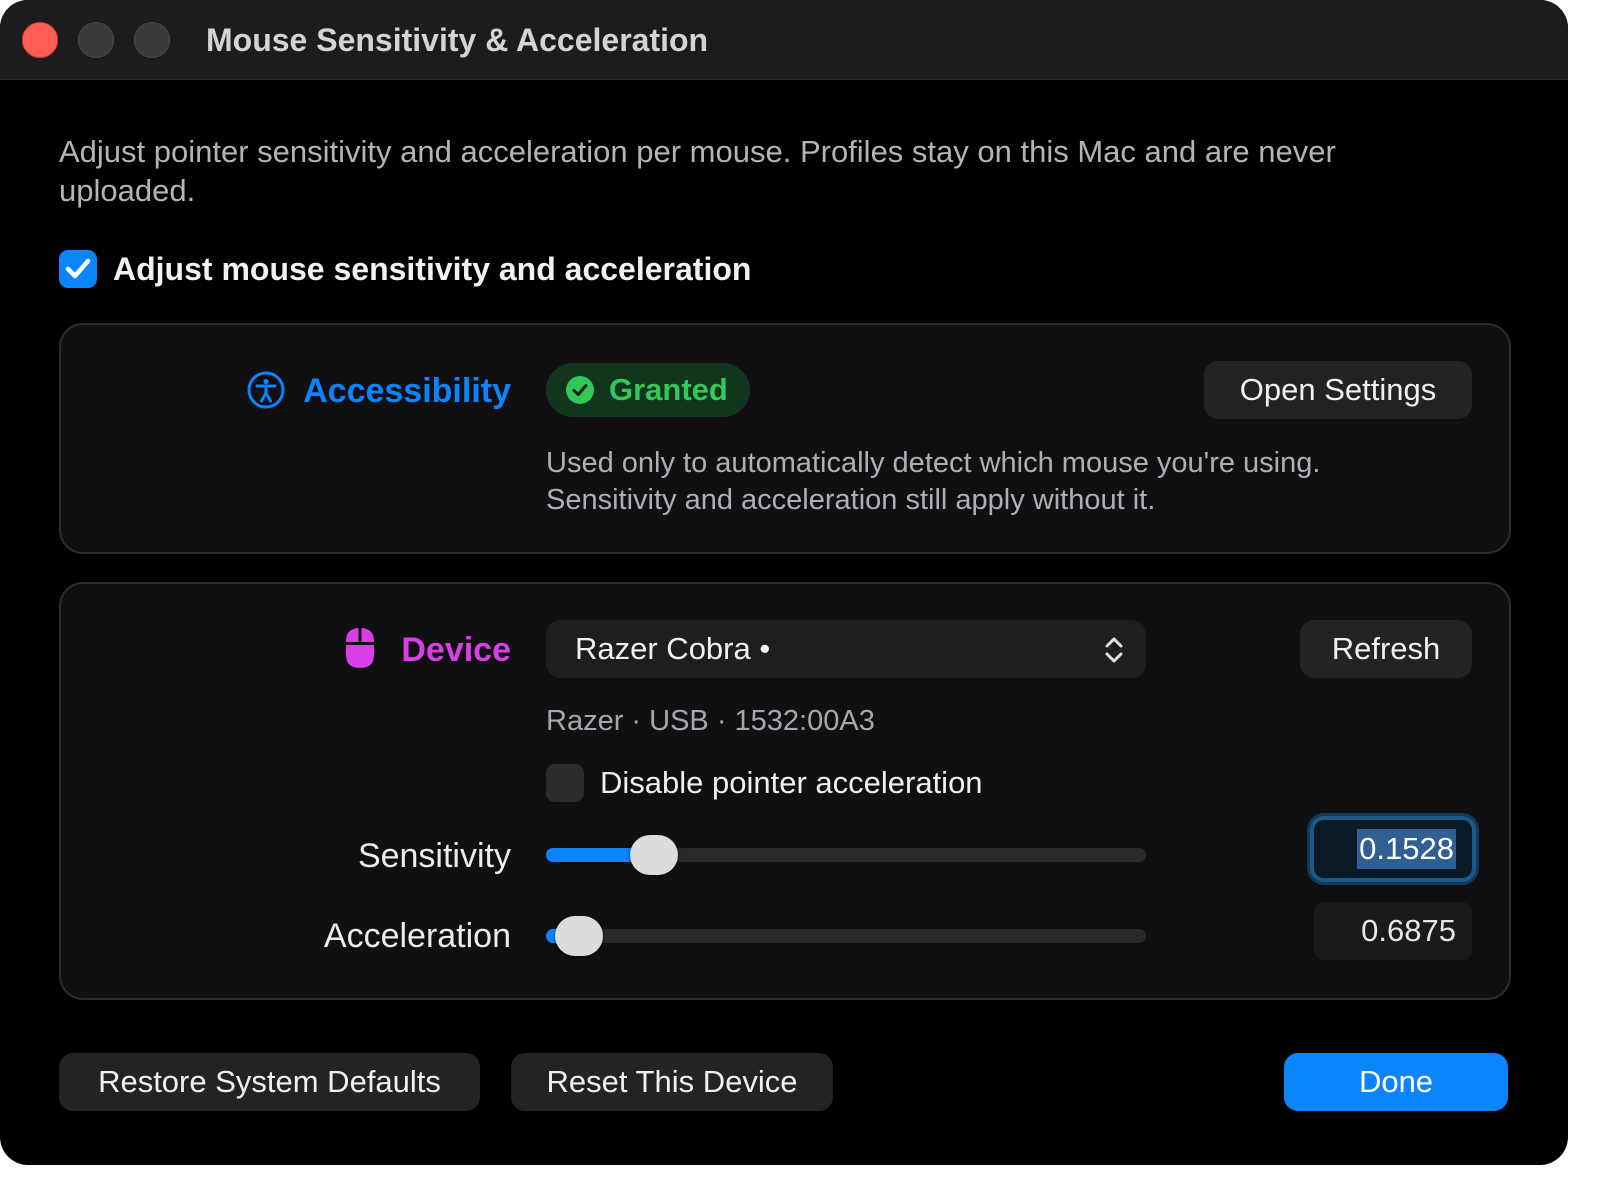 Image resolution: width=1600 pixels, height=1189 pixels. I want to click on title-bar: Mouse Sensitivity & Acceleration, so click(784, 40).